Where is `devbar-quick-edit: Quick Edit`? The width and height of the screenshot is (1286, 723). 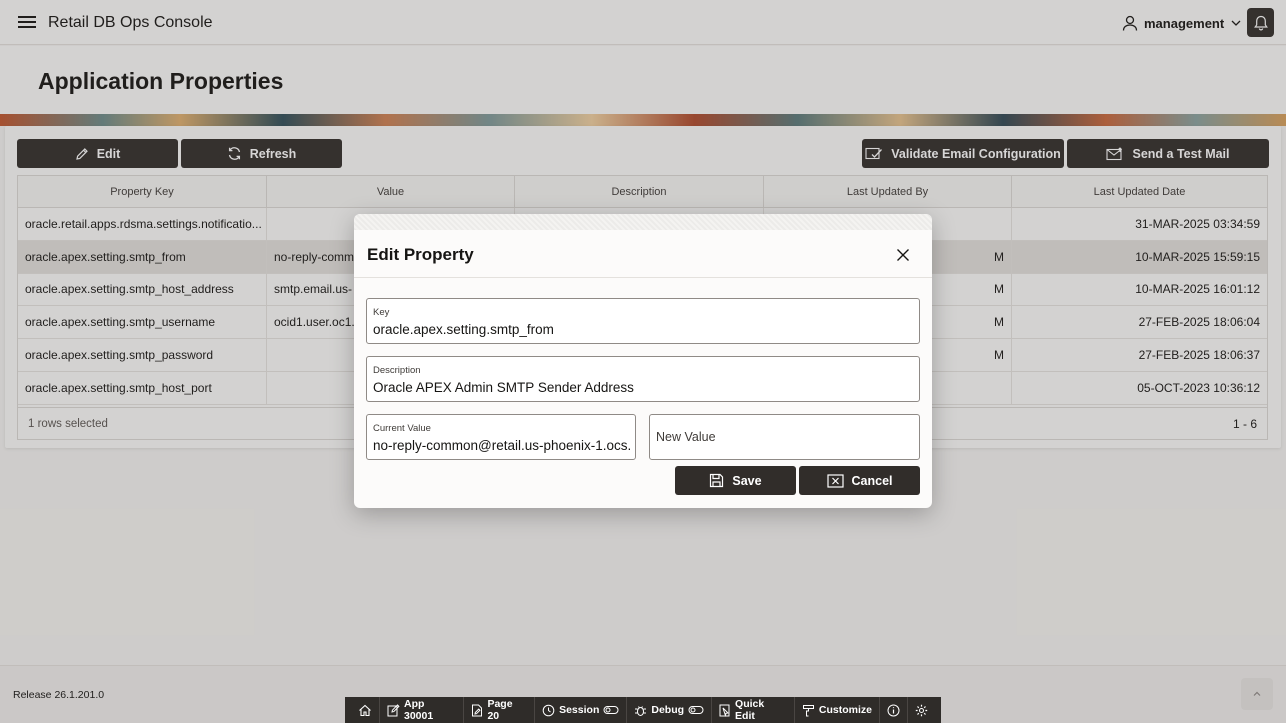 devbar-quick-edit: Quick Edit is located at coordinates (753, 710).